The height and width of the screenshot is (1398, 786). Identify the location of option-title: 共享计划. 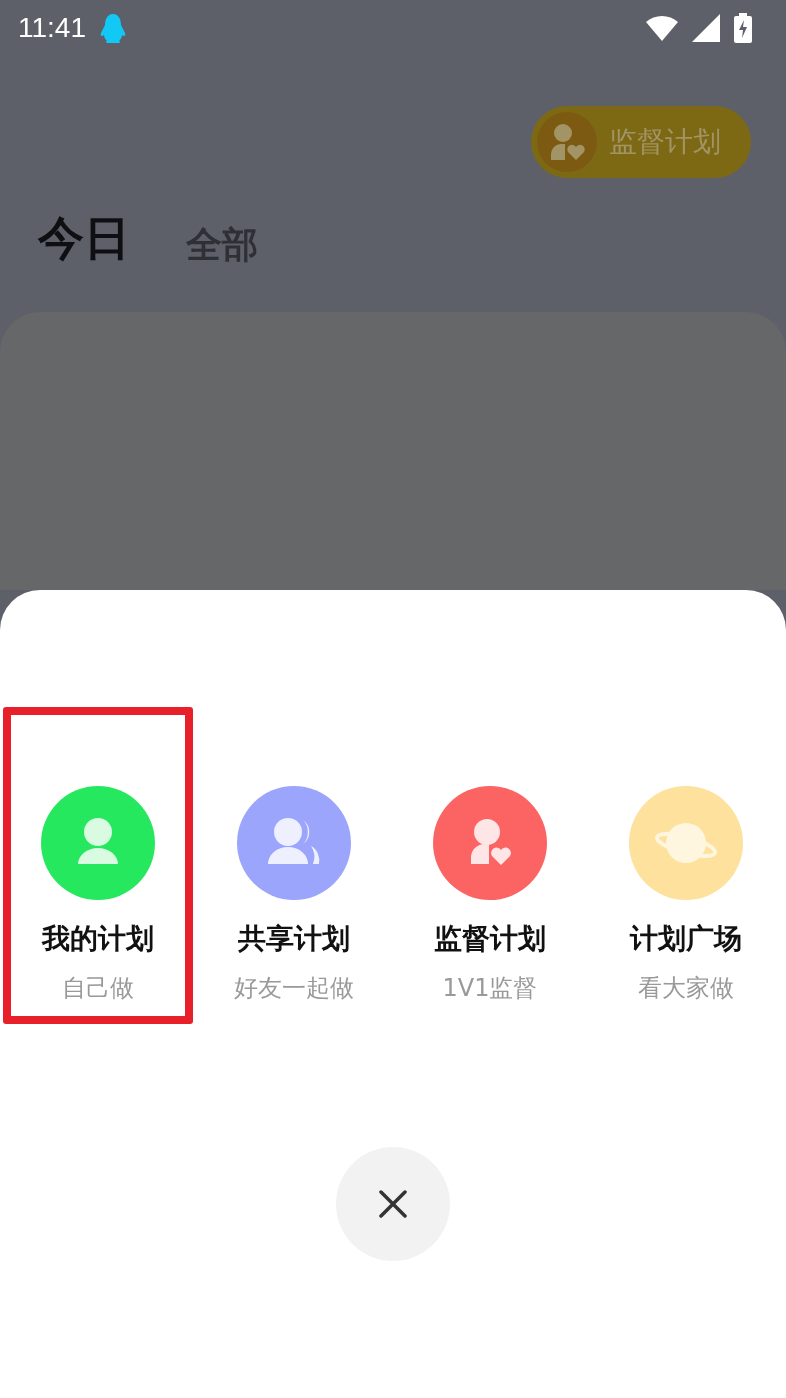
(294, 939).